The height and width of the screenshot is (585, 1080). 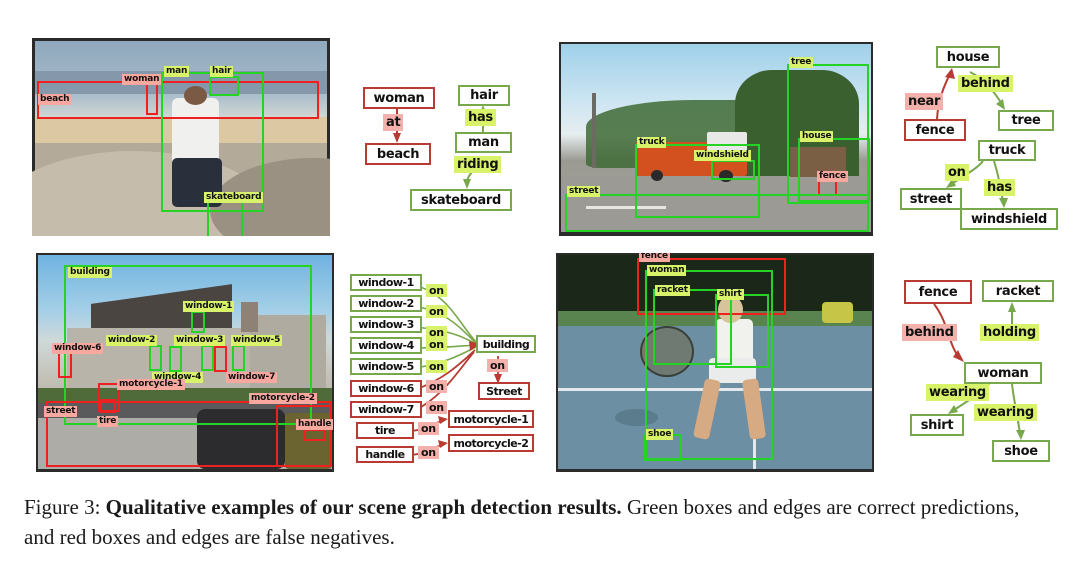 What do you see at coordinates (484, 95) in the screenshot?
I see `node-hair: hair` at bounding box center [484, 95].